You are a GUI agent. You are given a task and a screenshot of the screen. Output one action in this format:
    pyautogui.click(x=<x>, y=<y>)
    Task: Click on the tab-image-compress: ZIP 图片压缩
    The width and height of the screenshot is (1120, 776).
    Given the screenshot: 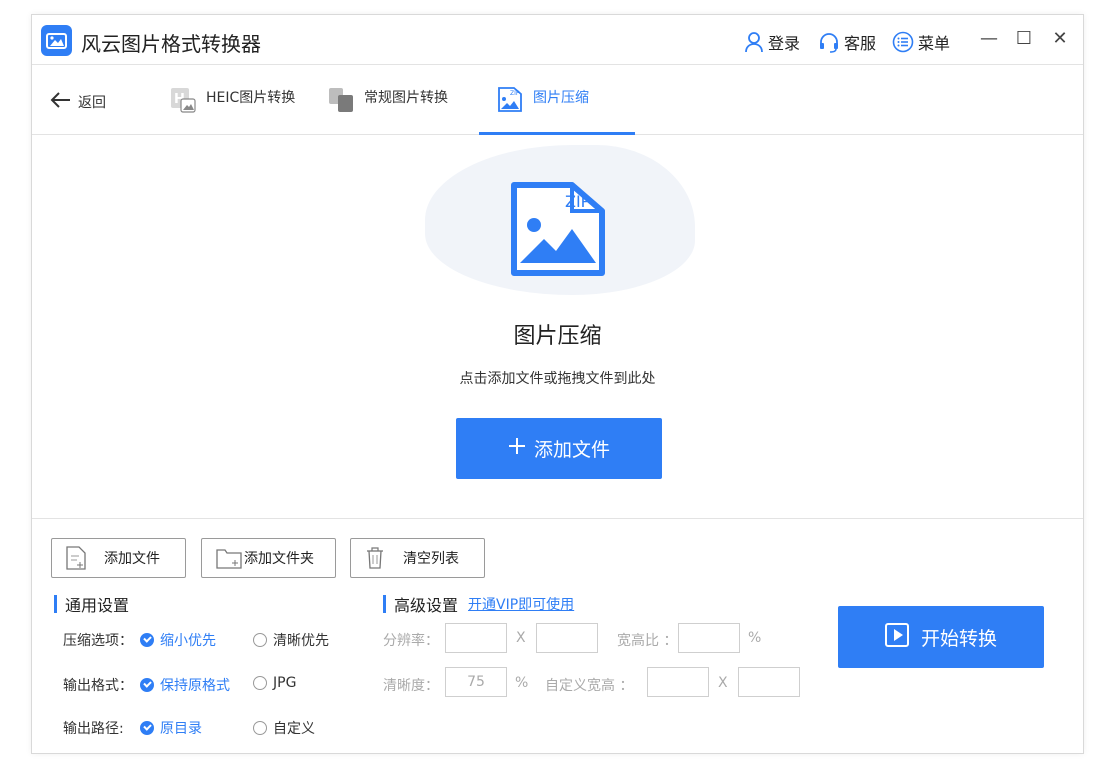 What is the action you would take?
    pyautogui.click(x=557, y=109)
    